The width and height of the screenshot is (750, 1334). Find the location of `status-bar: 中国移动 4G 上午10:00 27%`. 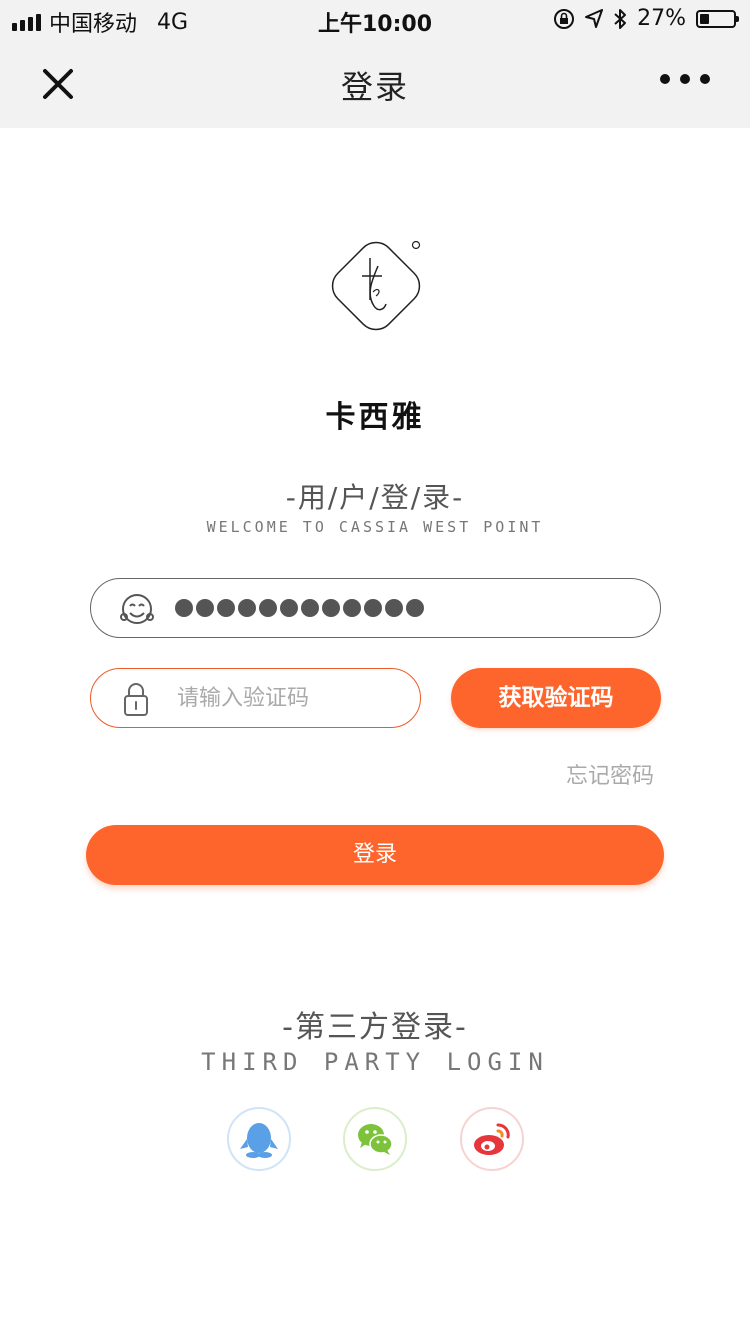

status-bar: 中国移动 4G 上午10:00 27% is located at coordinates (375, 20).